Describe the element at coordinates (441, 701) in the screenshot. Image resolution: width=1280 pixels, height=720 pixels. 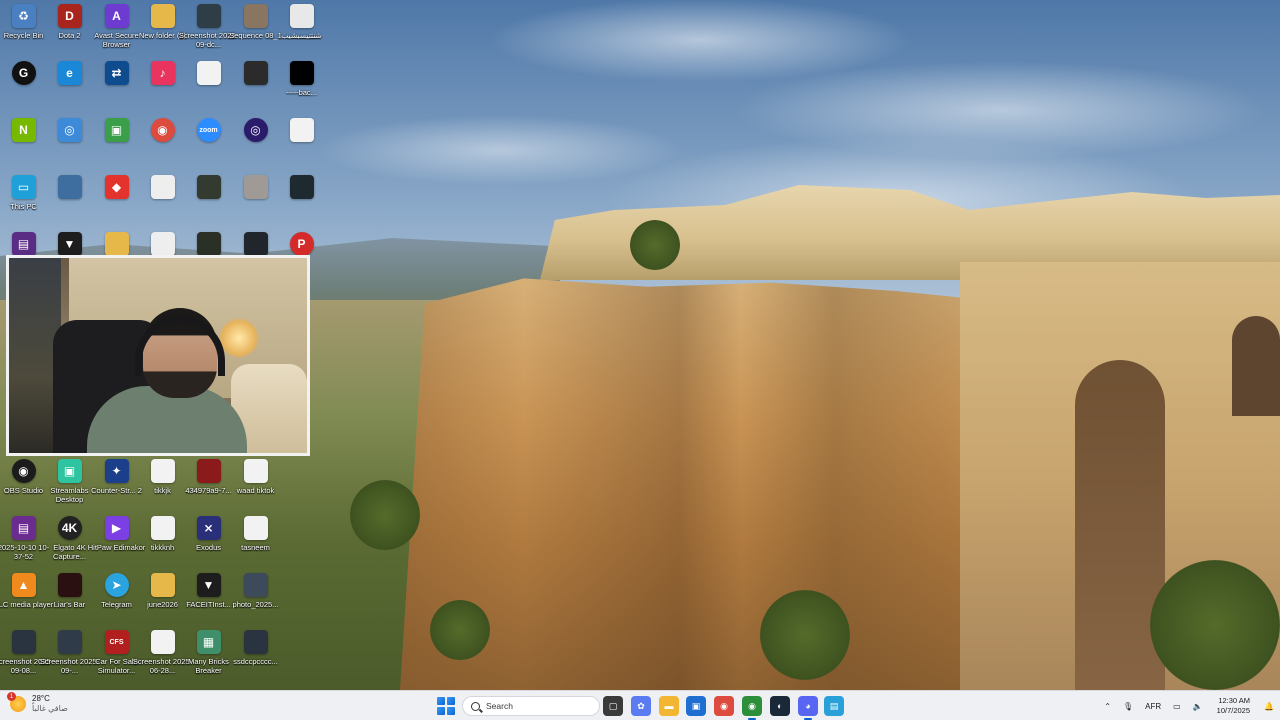
I see `windows-logo-icon` at that location.